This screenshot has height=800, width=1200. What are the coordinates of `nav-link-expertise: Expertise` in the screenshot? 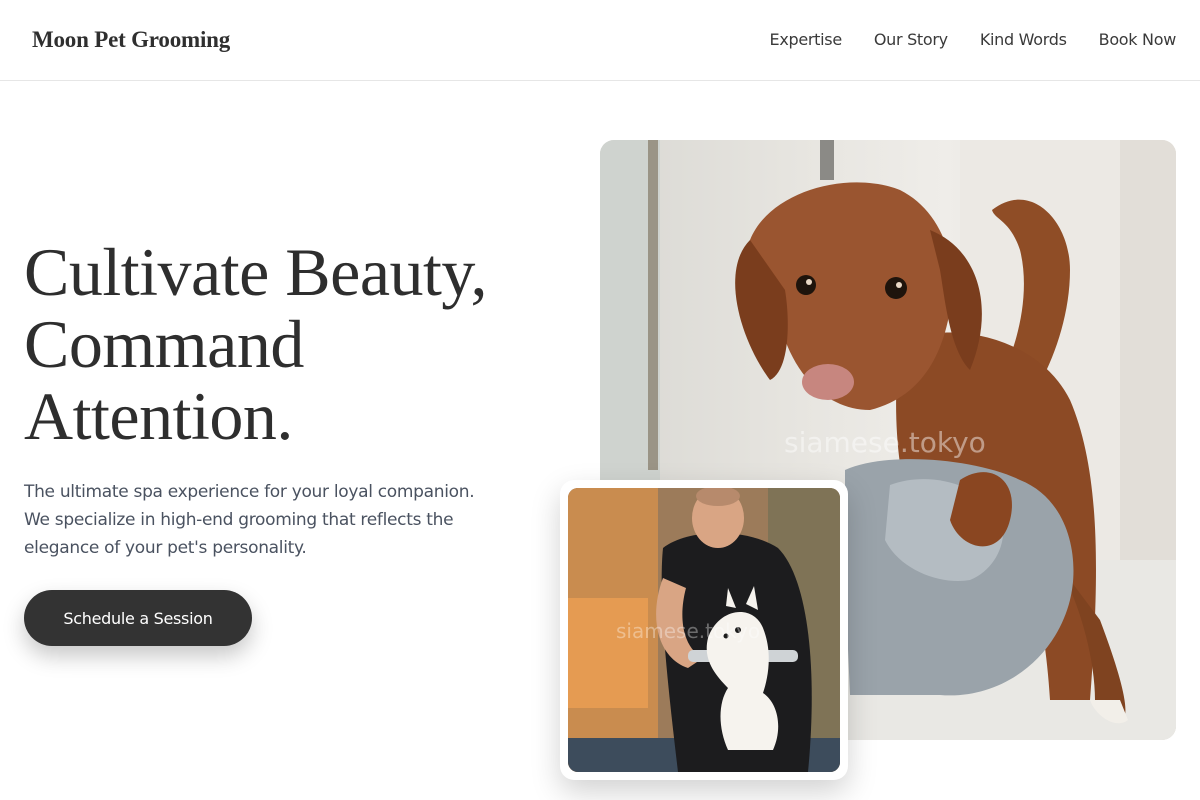 It's located at (806, 39).